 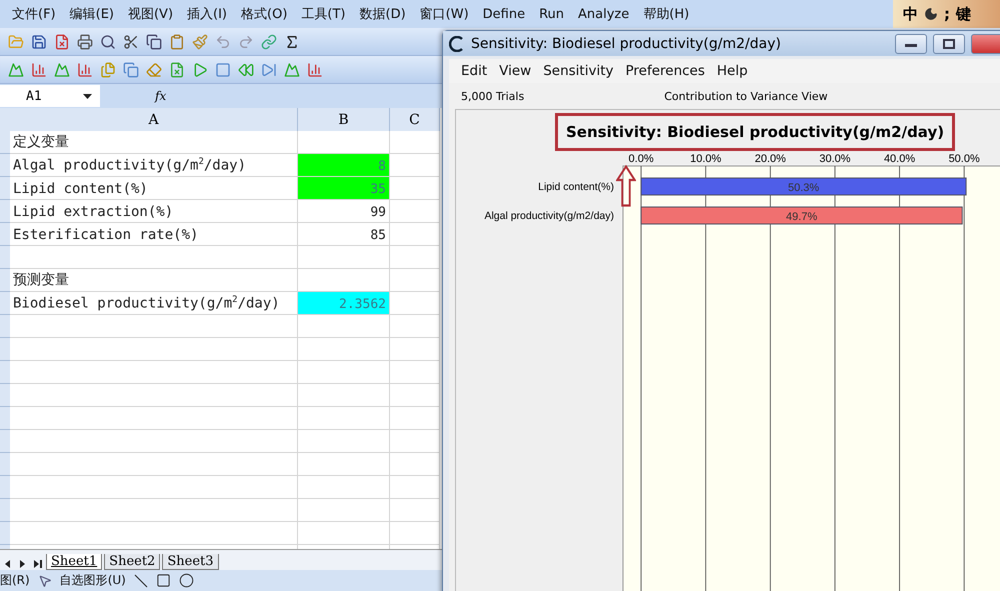 I want to click on line-icon, so click(x=141, y=581).